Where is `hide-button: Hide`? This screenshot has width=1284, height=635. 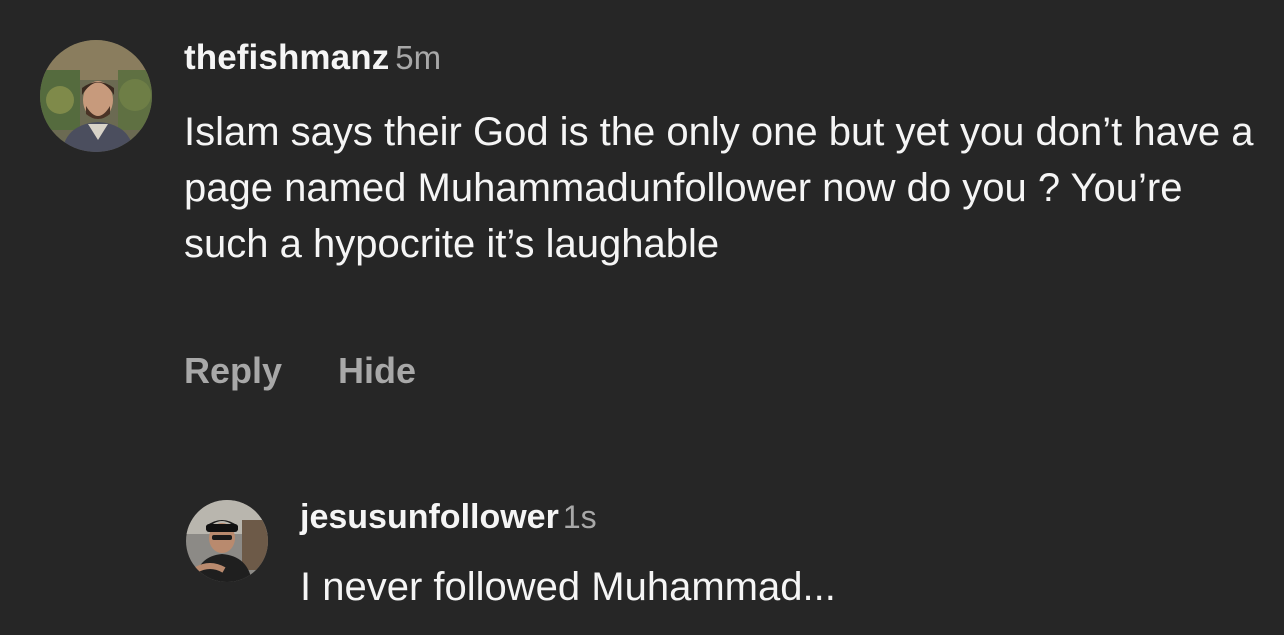 hide-button: Hide is located at coordinates (377, 371).